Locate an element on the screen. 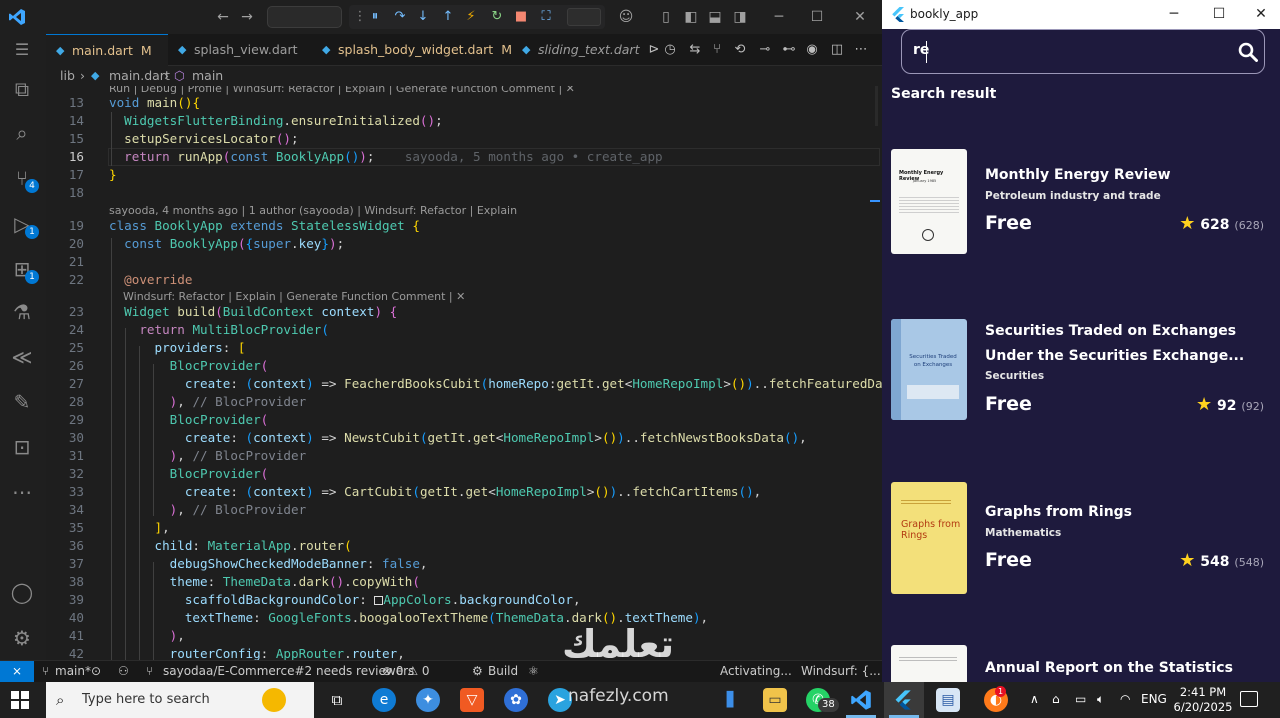 This screenshot has height=718, width=1280. file-explorer-icon: ▭ is located at coordinates (775, 700).